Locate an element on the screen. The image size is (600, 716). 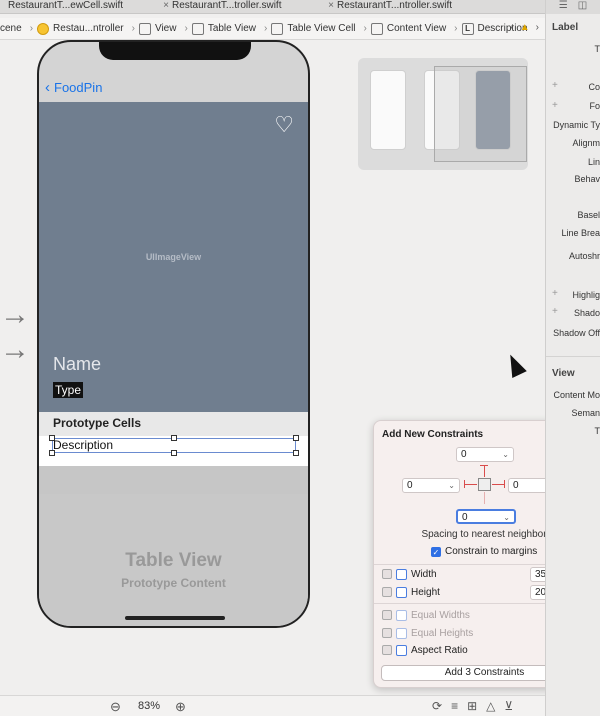
document-icon: ☰ is located at coordinates (563, 7).